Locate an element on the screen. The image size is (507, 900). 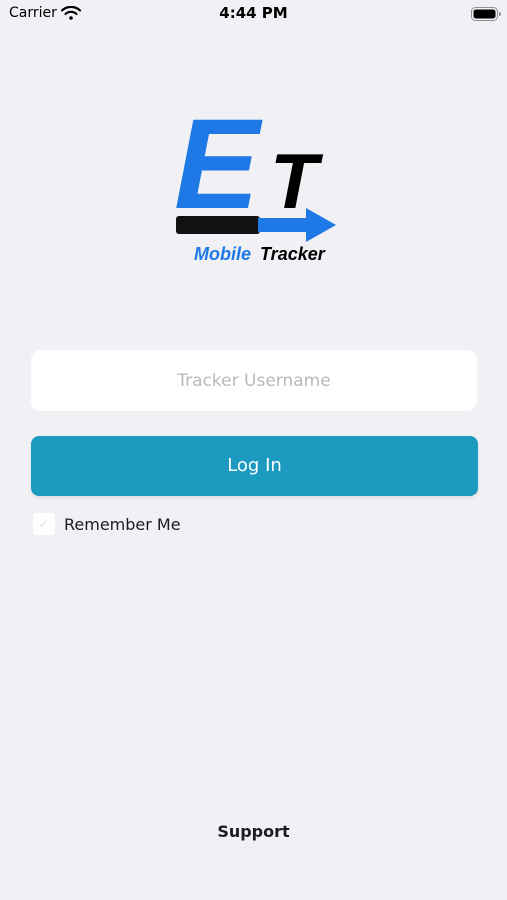
logo-letter-t: T is located at coordinates (297, 181).